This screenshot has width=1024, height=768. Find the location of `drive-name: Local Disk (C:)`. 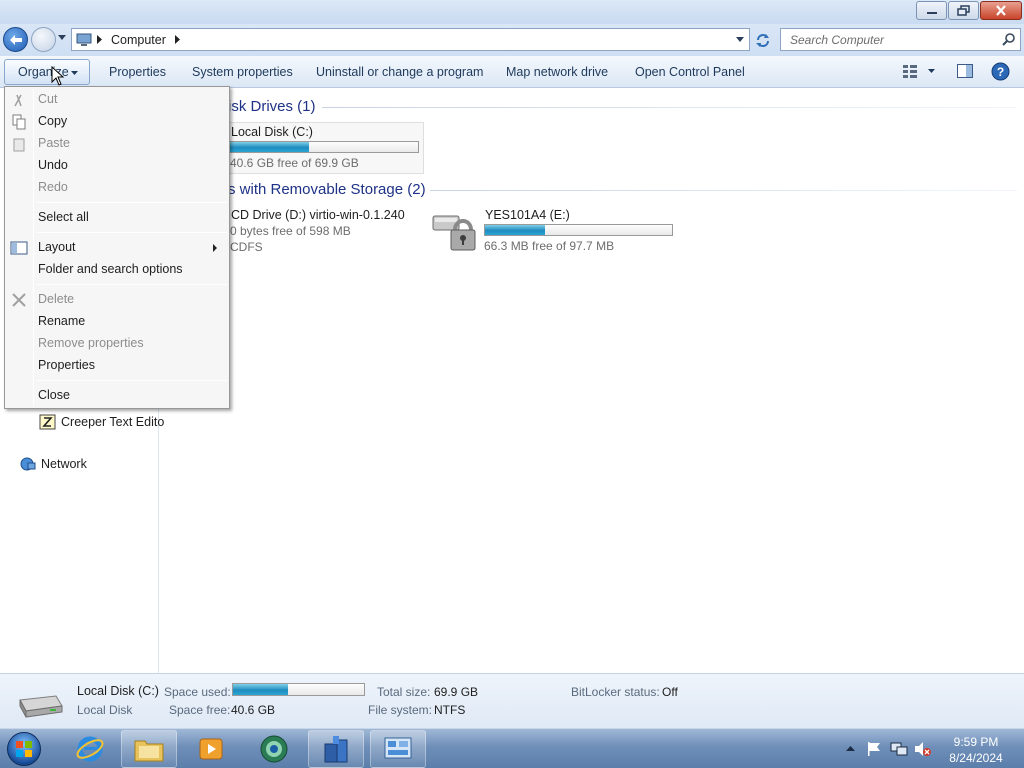

drive-name: Local Disk (C:) is located at coordinates (272, 132).